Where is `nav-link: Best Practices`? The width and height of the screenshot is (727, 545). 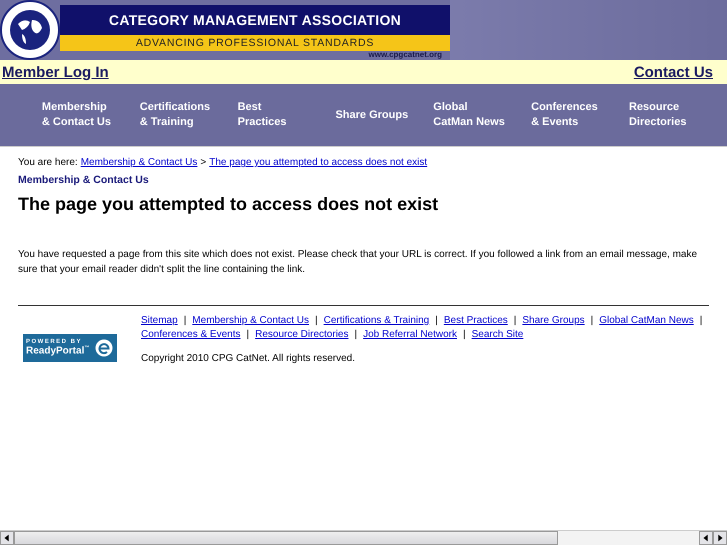
nav-link: Best Practices is located at coordinates (275, 115).